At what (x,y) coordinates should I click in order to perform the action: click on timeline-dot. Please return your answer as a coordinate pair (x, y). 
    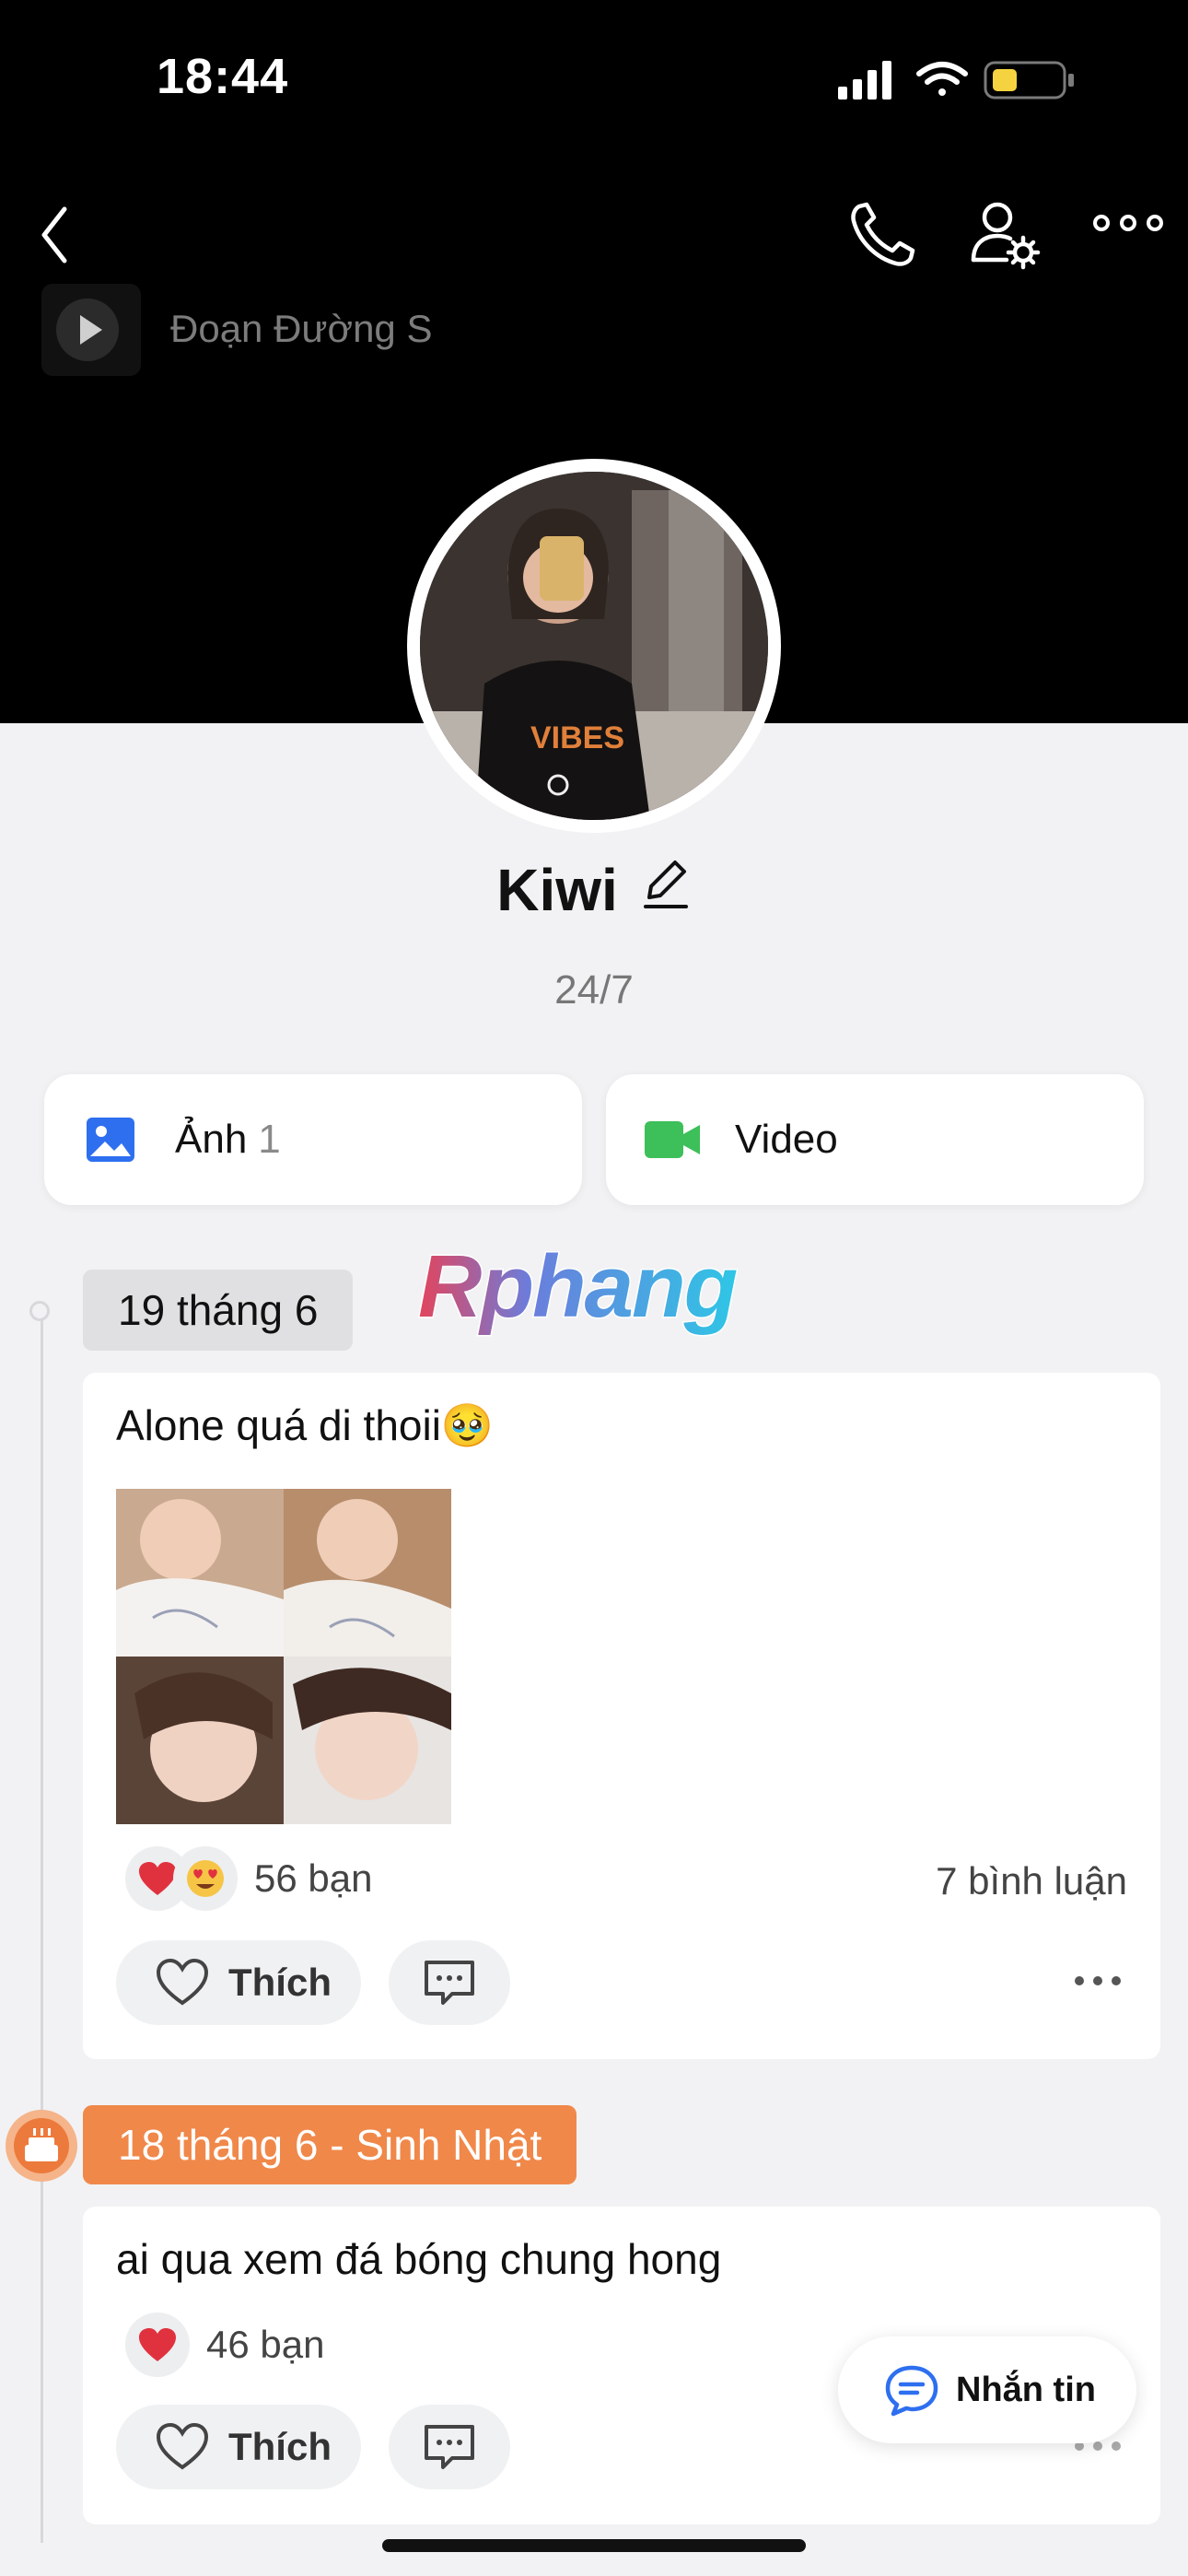
    Looking at the image, I should click on (39, 1311).